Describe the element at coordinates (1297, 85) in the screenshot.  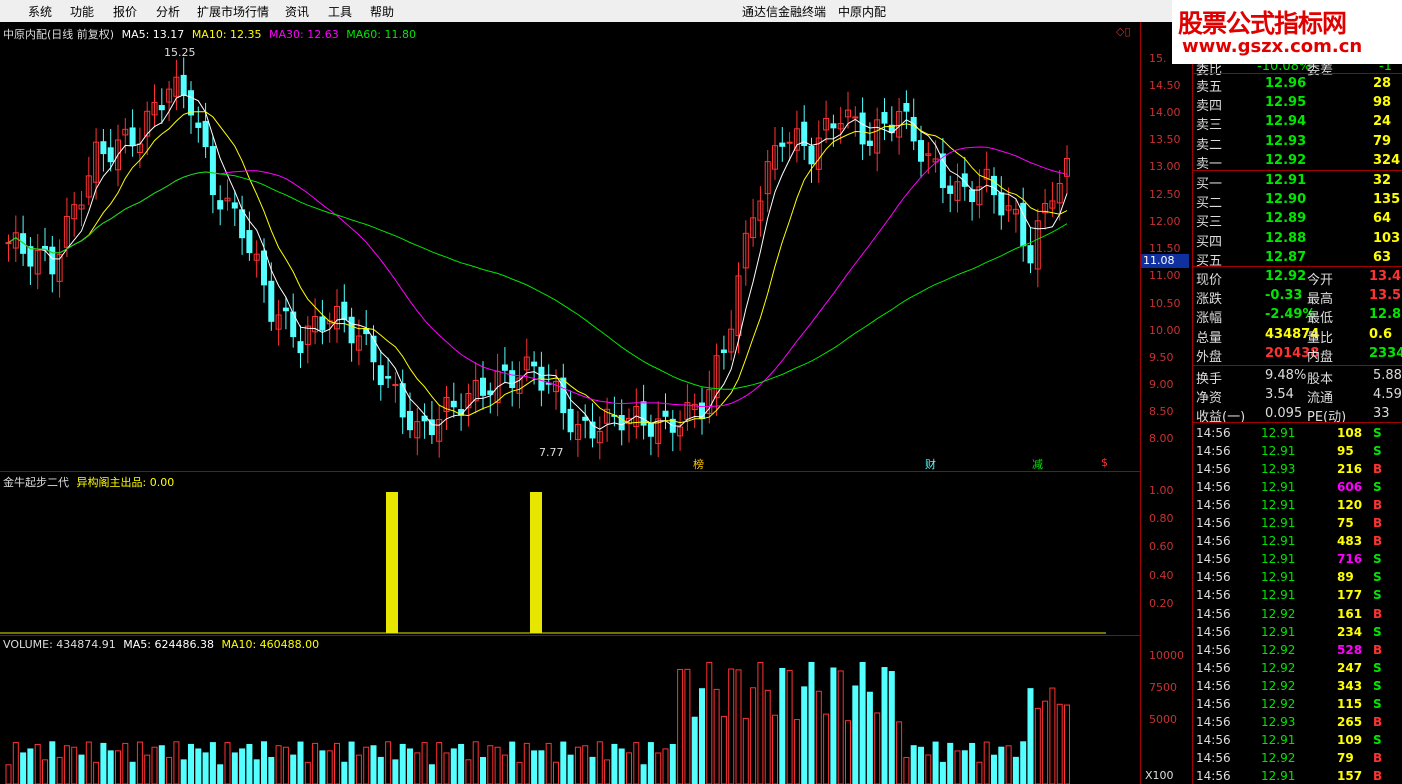
I see `ask-row: 卖五 12.96 28` at that location.